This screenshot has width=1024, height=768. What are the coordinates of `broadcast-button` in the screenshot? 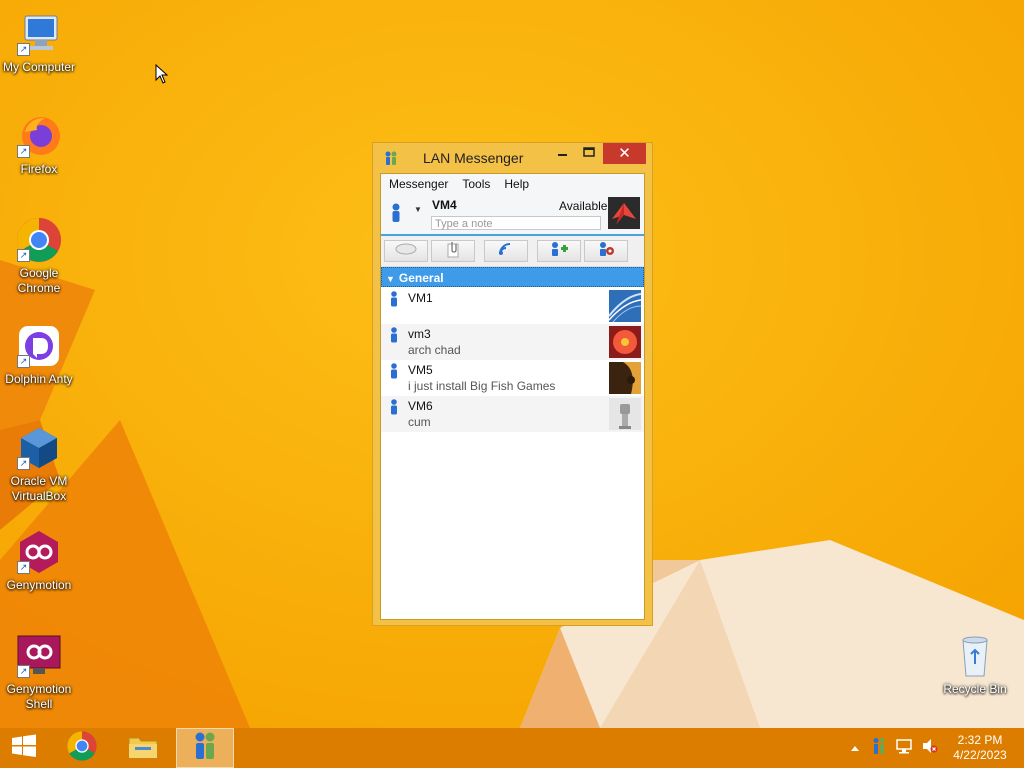 It's located at (506, 251).